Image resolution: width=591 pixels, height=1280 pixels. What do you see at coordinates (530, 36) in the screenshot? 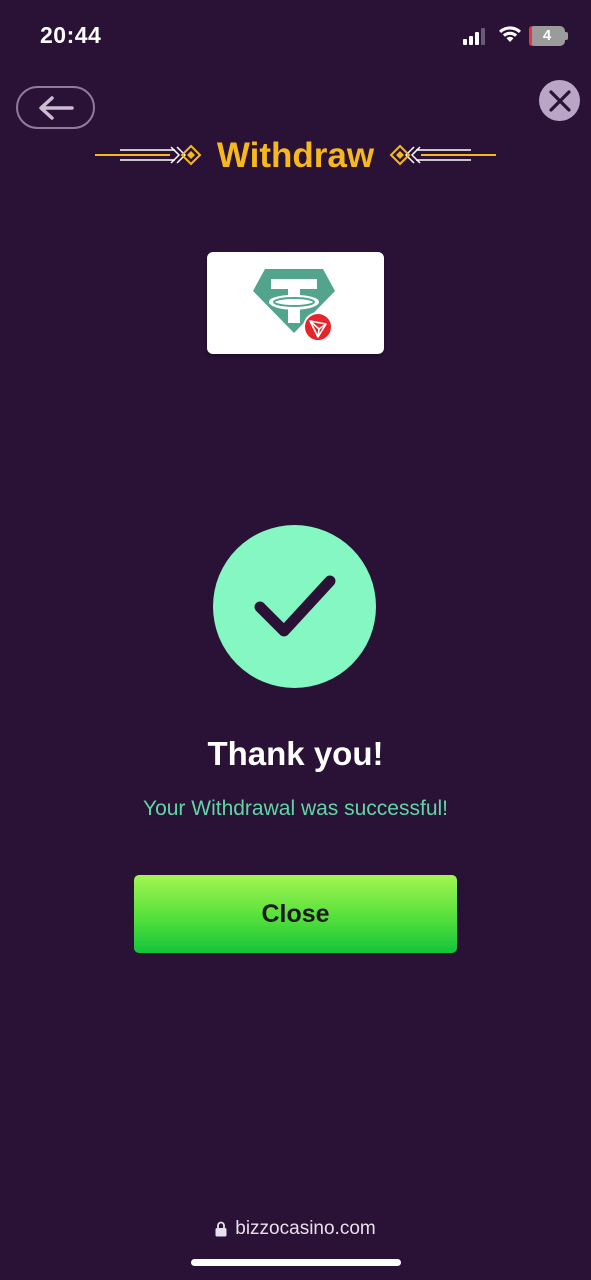
I see `battery-fill` at bounding box center [530, 36].